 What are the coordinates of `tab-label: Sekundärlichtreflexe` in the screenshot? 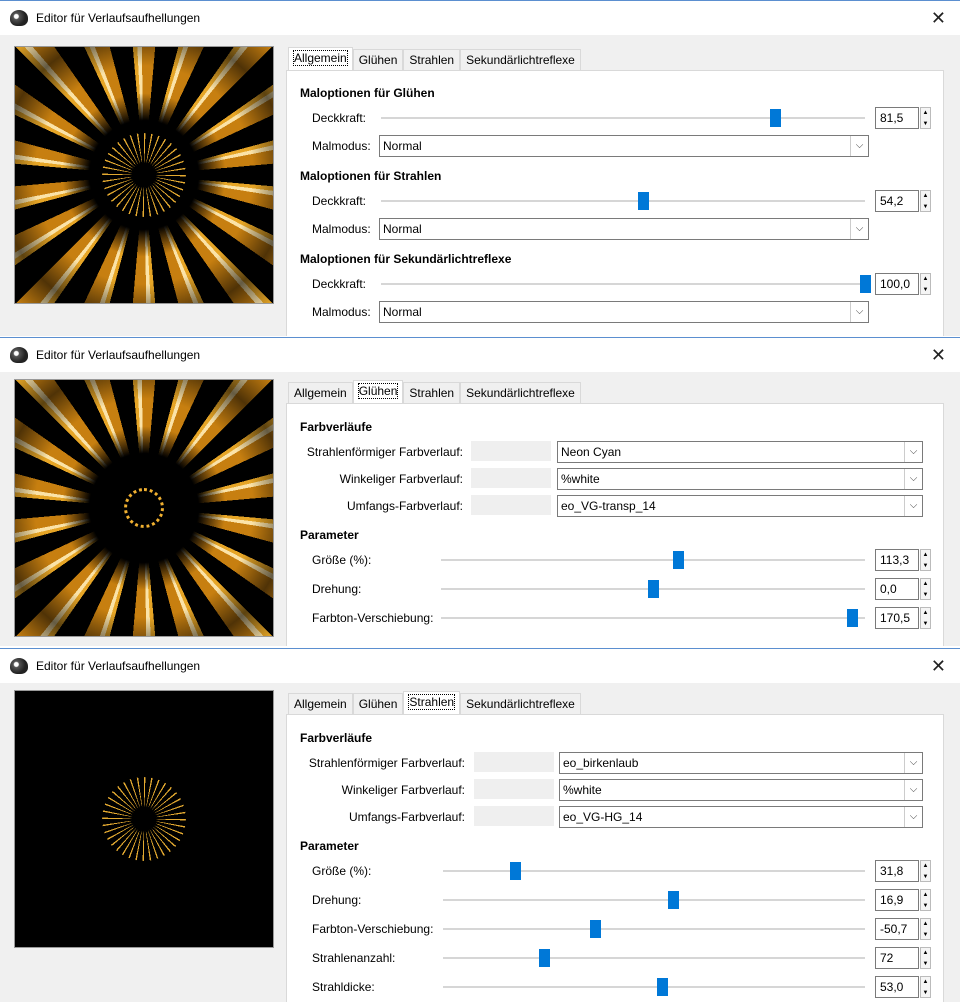 It's located at (520, 60).